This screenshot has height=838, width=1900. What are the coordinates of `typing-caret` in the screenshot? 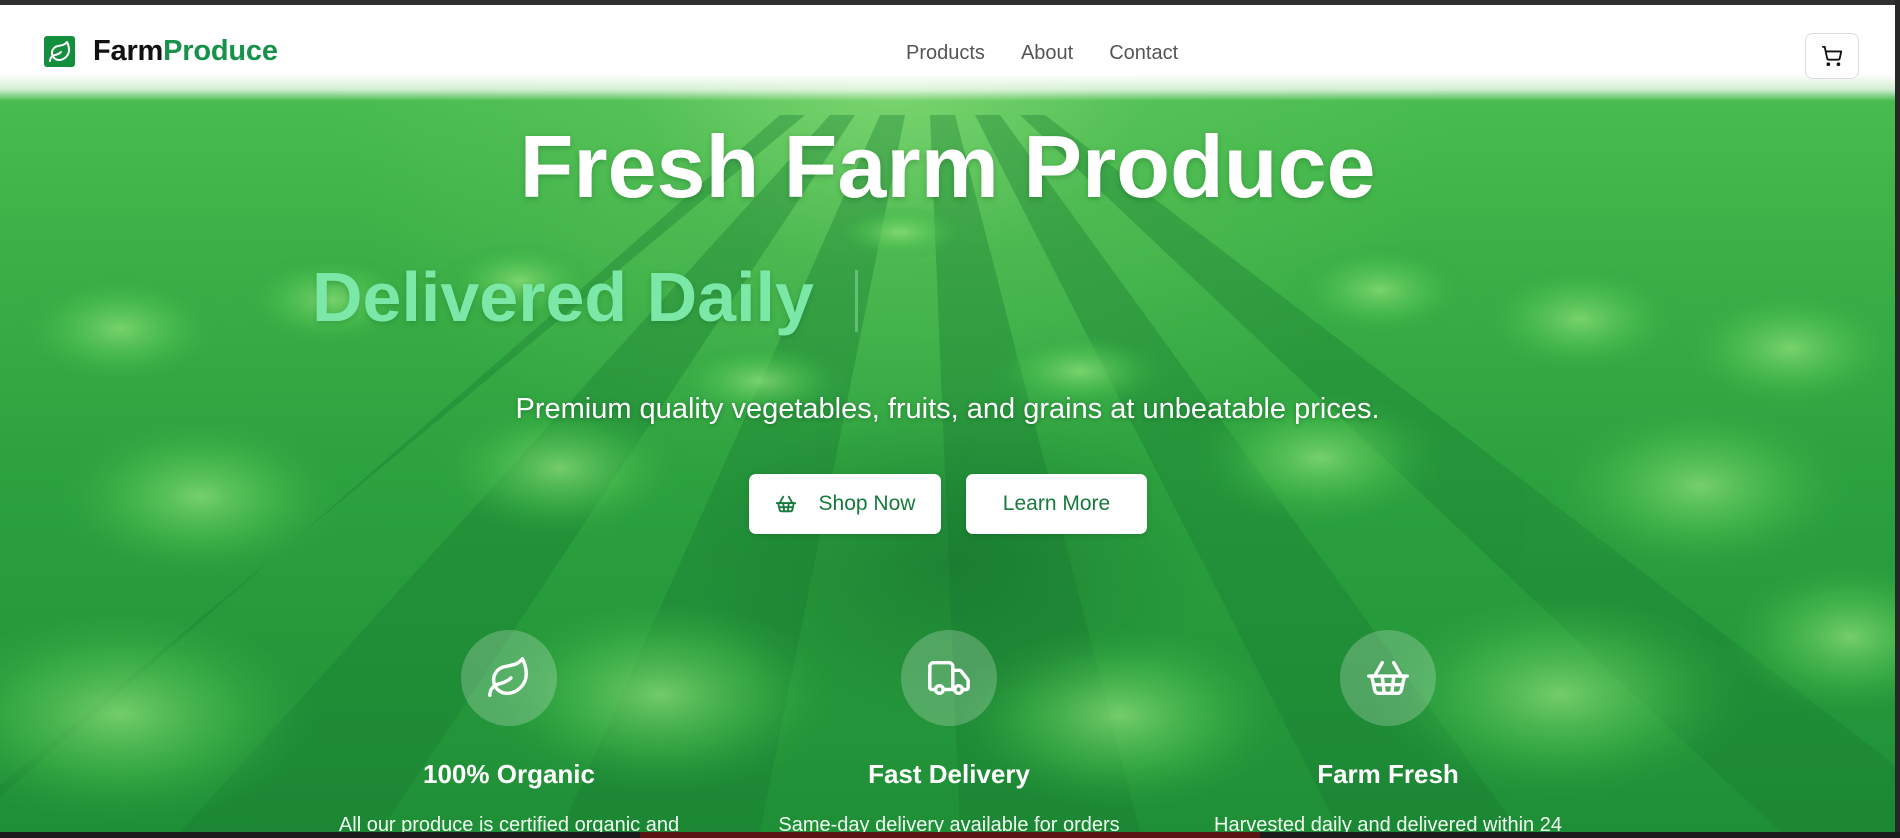 It's located at (856, 301).